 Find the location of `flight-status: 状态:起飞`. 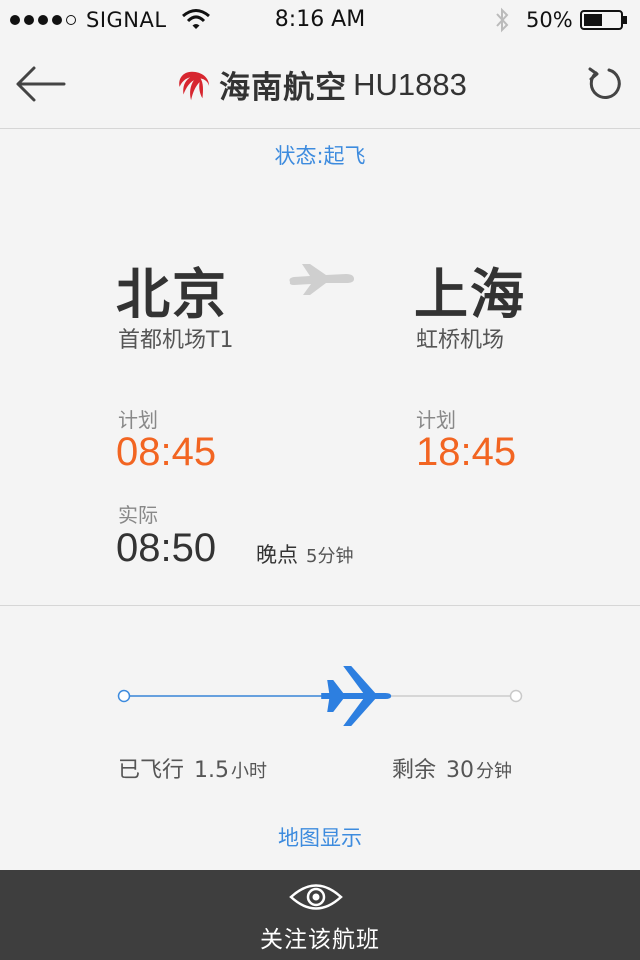

flight-status: 状态:起飞 is located at coordinates (320, 156).